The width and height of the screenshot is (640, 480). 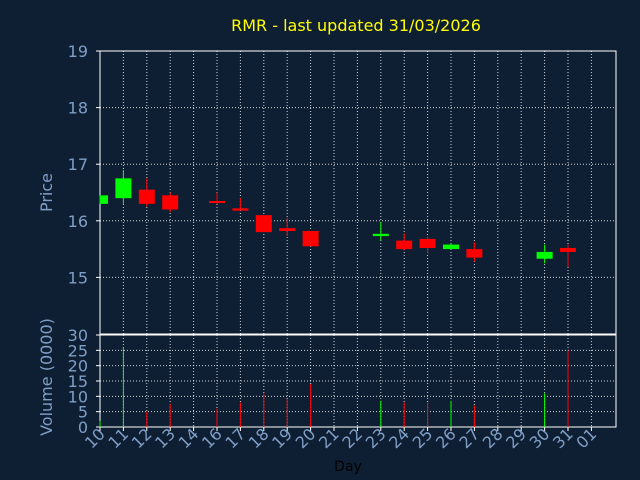 I want to click on volume-axis-label: Volume (0000), so click(x=46, y=377).